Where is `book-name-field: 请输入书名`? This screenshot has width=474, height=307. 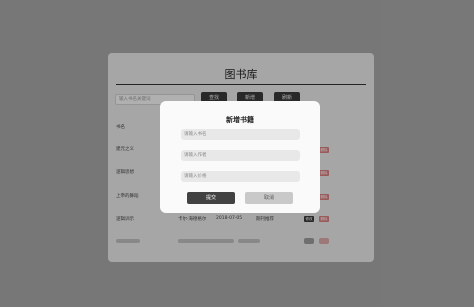
book-name-field: 请输入书名 is located at coordinates (240, 134).